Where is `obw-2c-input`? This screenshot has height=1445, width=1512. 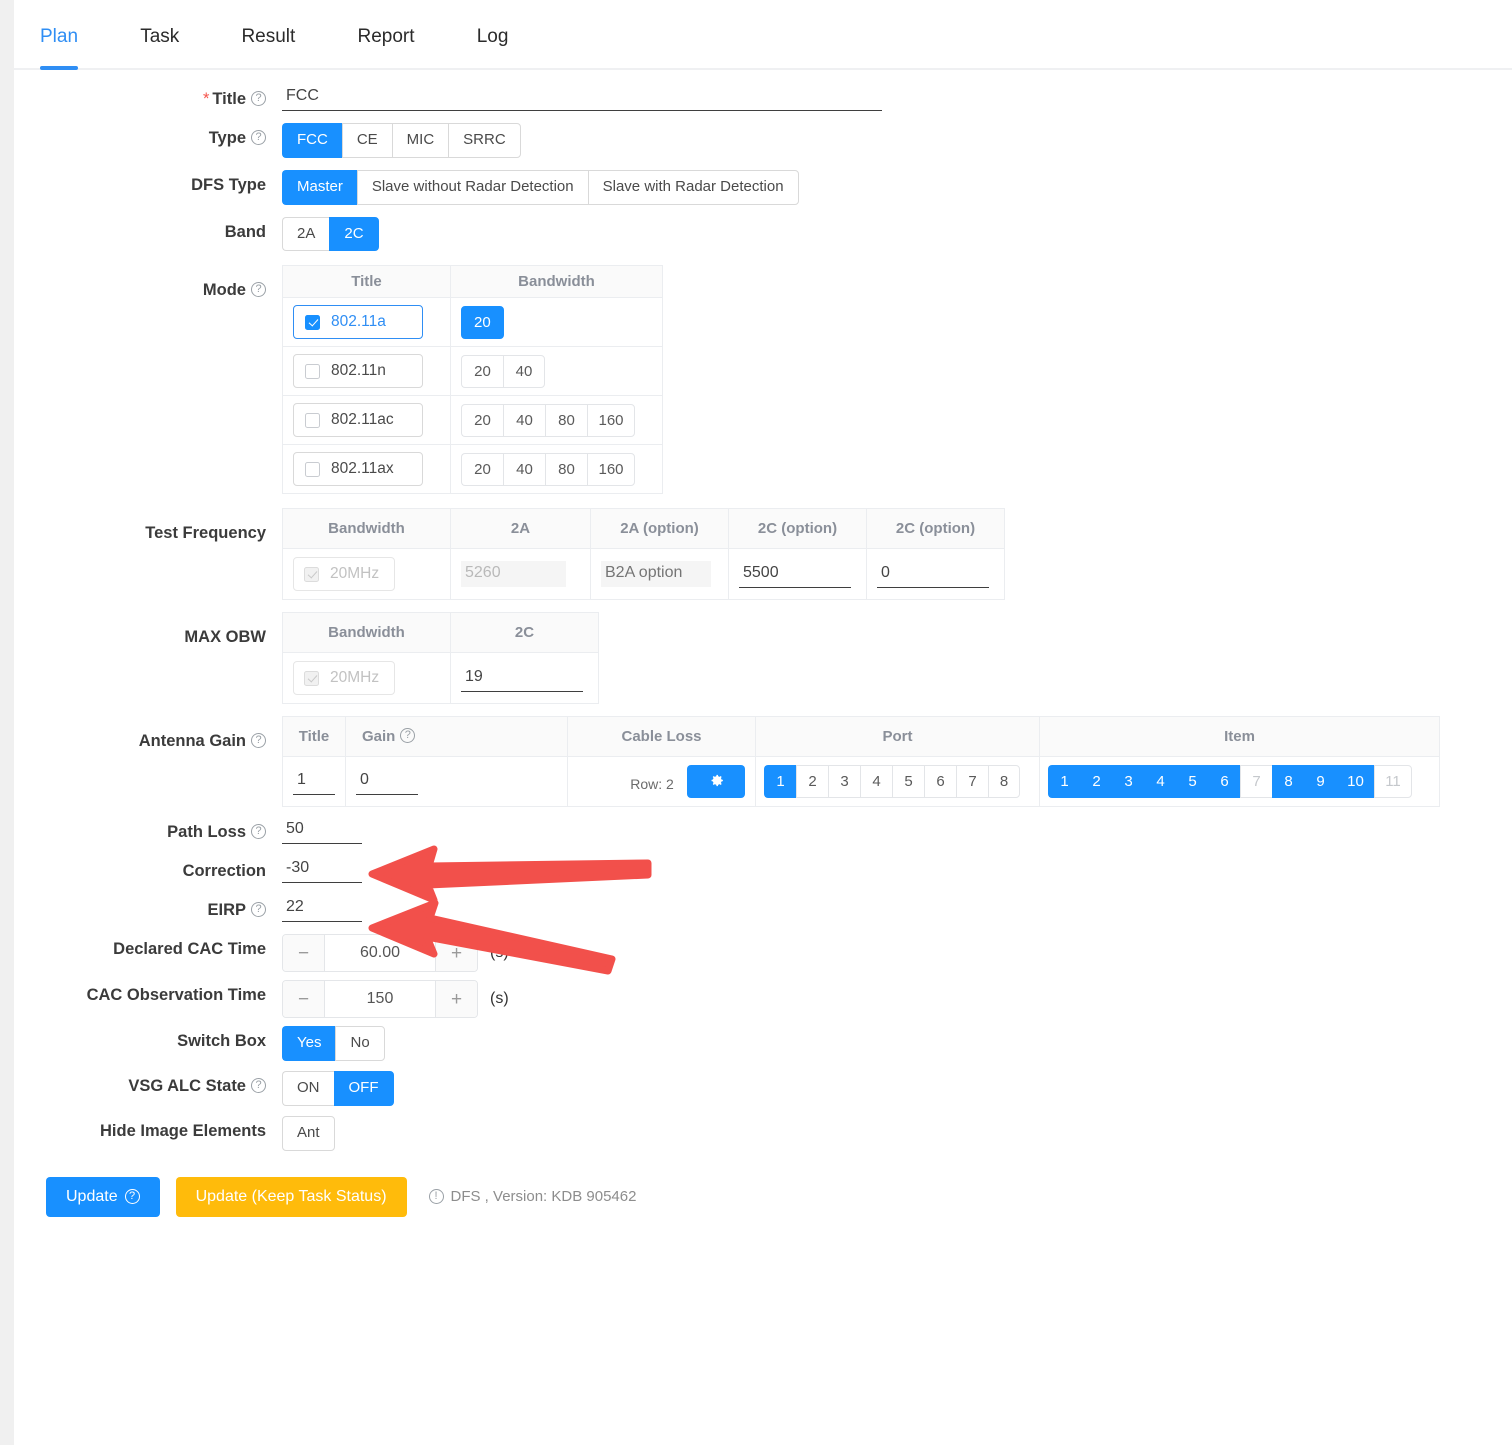
obw-2c-input is located at coordinates (522, 678).